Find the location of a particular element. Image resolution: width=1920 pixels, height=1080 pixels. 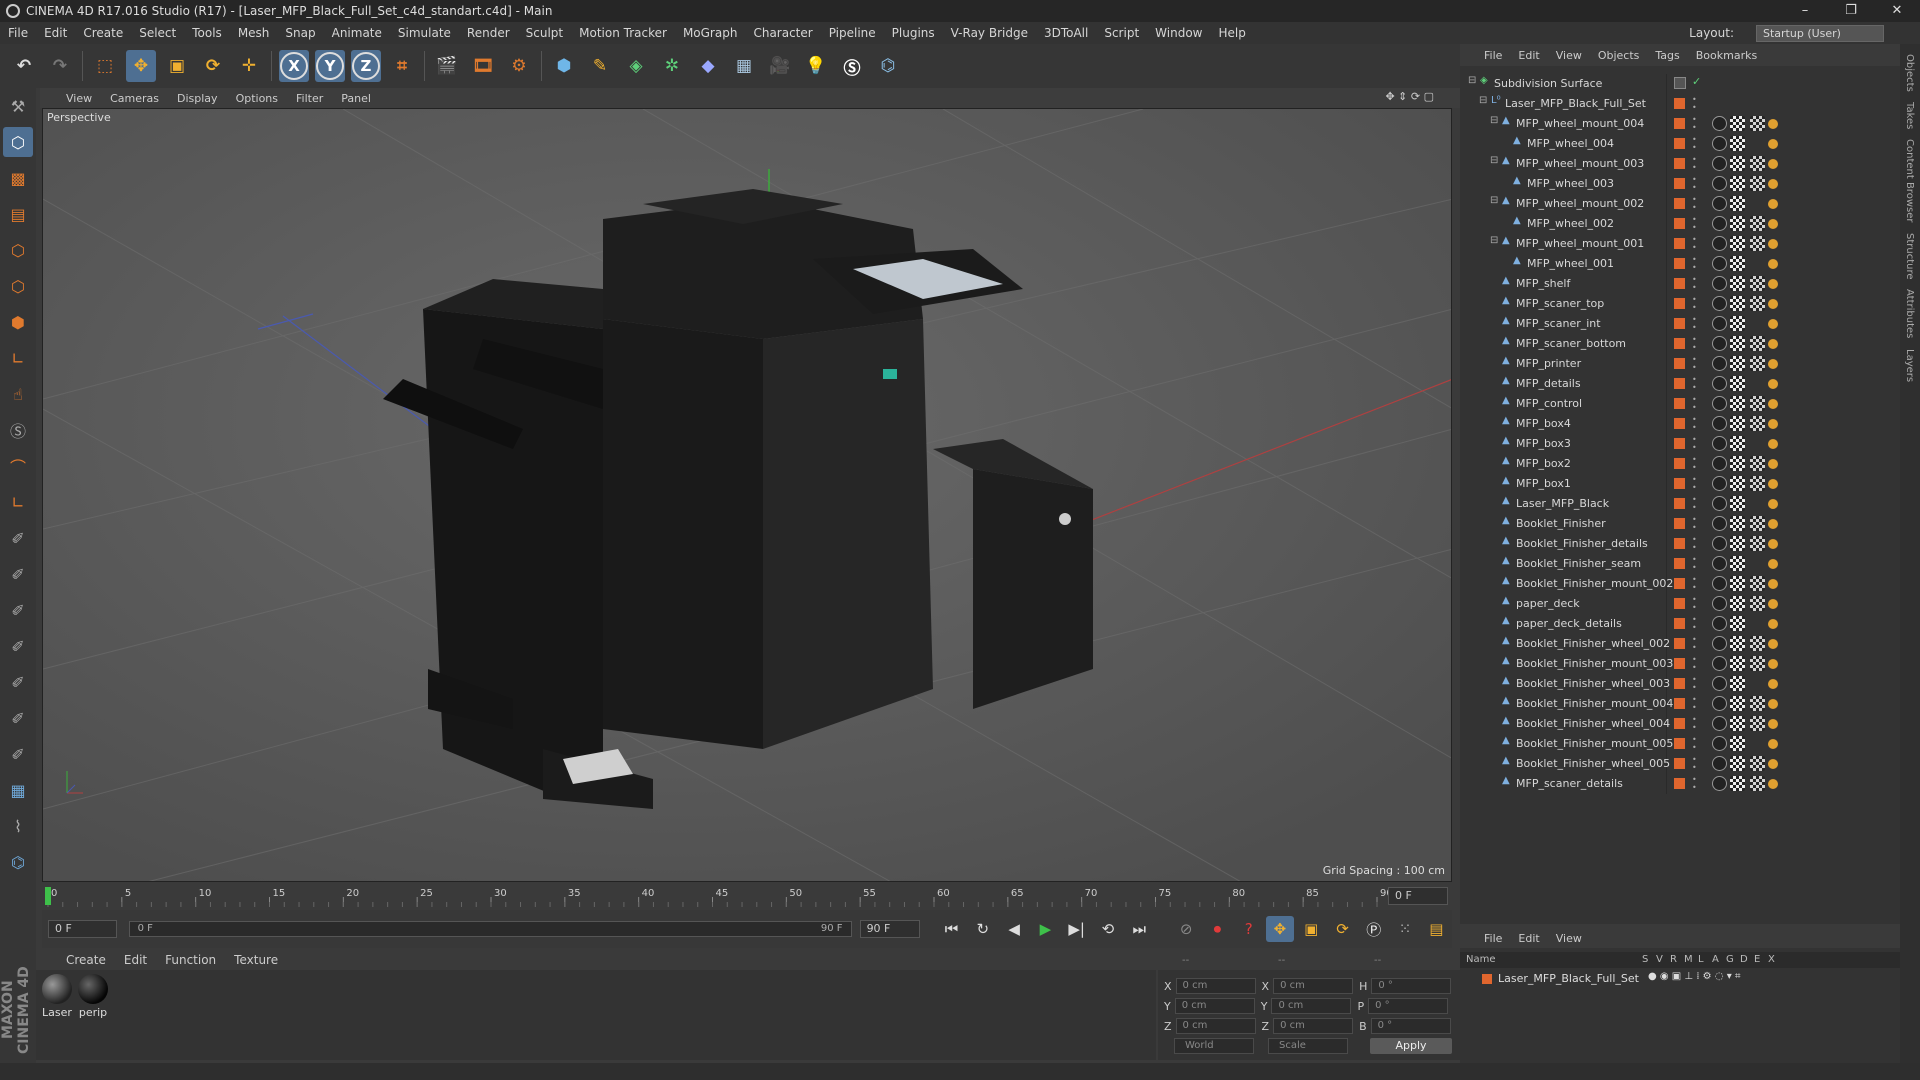

model-mode-icon: ⬡ is located at coordinates (18, 142).